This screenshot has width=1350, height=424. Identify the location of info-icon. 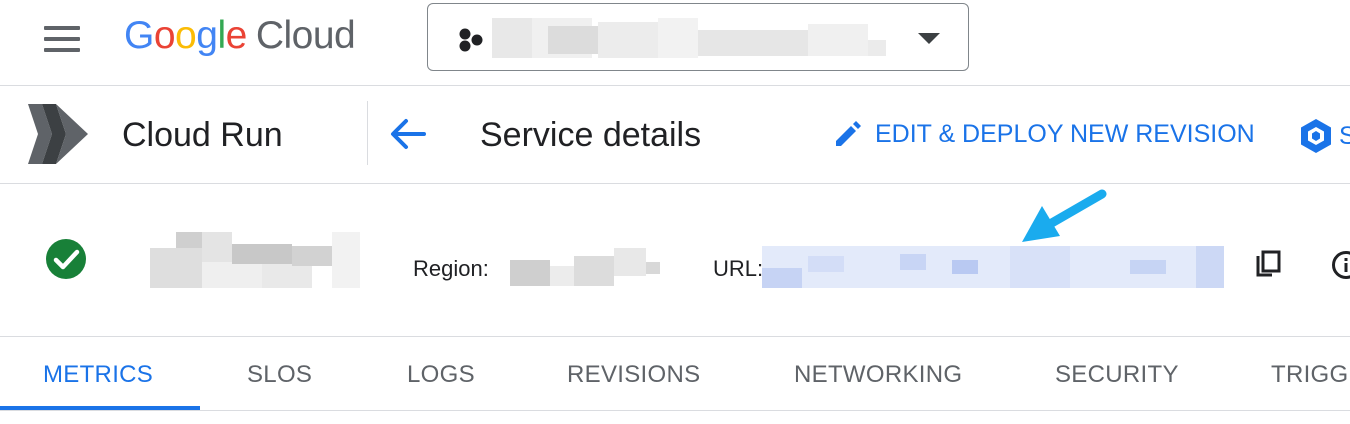
(1340, 265).